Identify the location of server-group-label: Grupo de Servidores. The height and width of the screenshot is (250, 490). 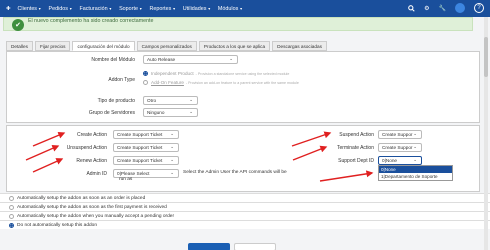
(111, 113).